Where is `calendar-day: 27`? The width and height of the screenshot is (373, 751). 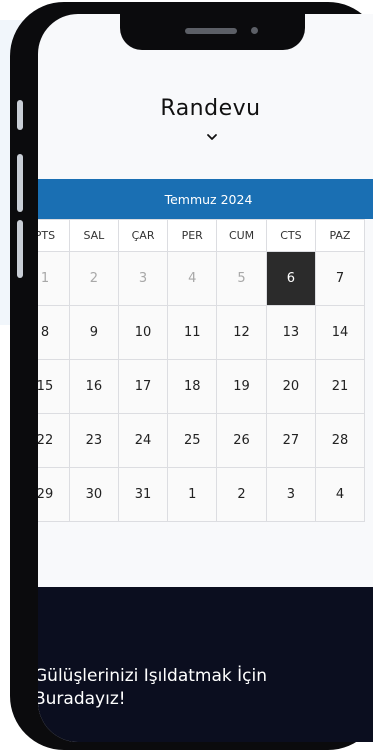
calendar-day: 27 is located at coordinates (290, 440).